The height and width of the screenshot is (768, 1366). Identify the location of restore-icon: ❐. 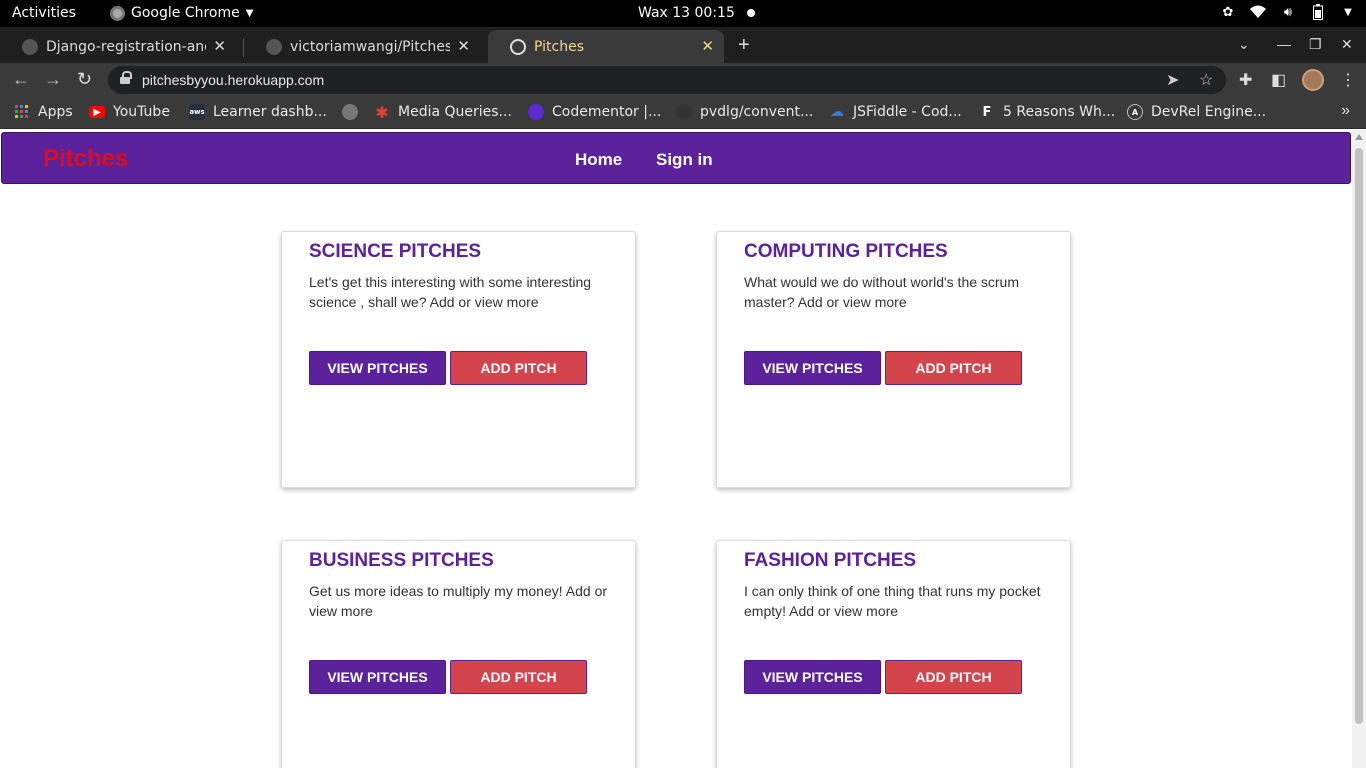
(1315, 44).